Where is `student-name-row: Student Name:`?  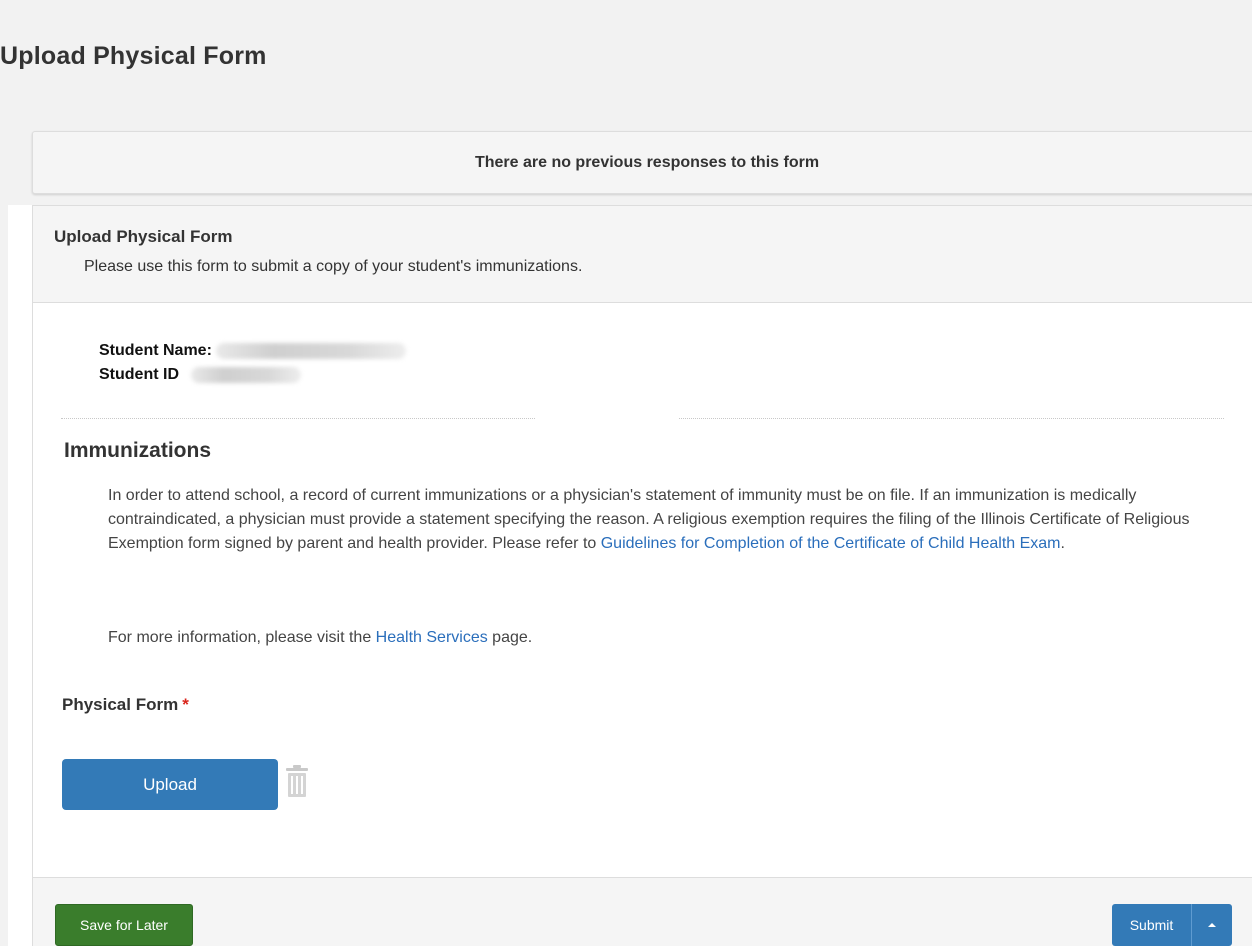
student-name-row: Student Name: is located at coordinates (252, 351).